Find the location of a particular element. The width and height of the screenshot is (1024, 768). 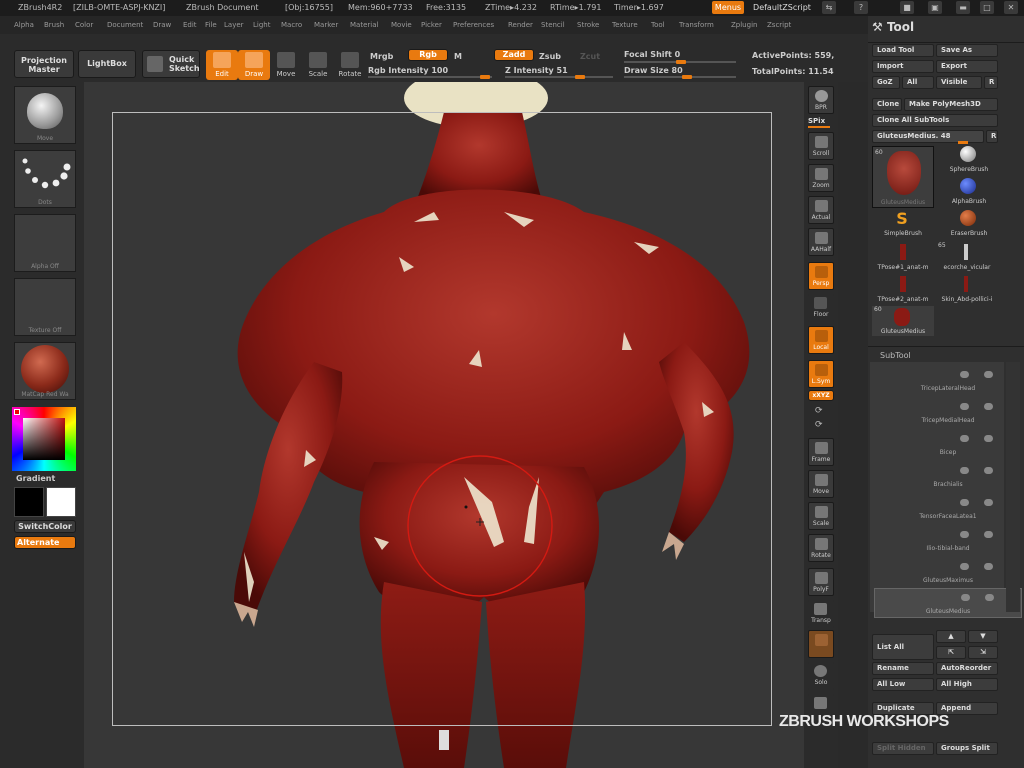

lock-icon: ▣ is located at coordinates (935, 7).